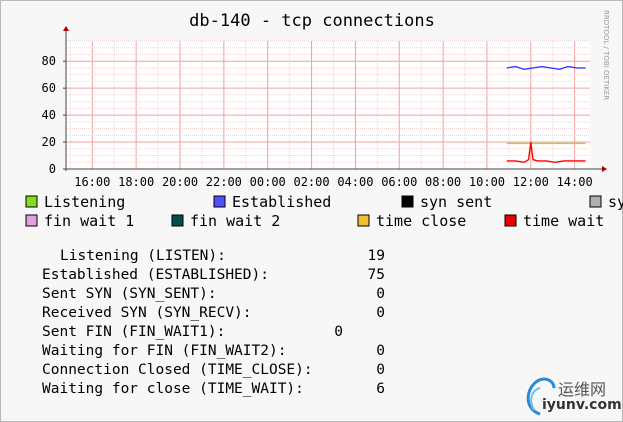 The height and width of the screenshot is (422, 623). What do you see at coordinates (571, 395) in the screenshot?
I see `site-logo: 运维网 iyunv.com` at bounding box center [571, 395].